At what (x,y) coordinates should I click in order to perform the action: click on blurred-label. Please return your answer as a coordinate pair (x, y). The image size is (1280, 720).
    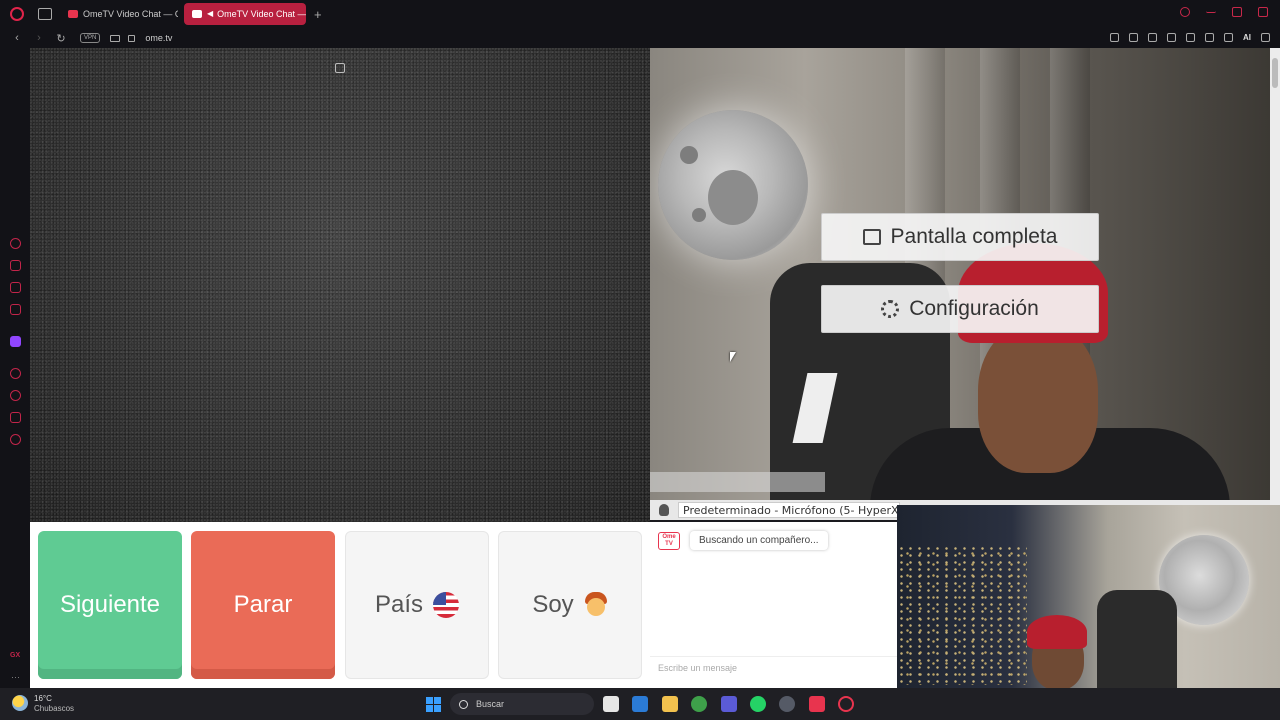
    Looking at the image, I should click on (737, 482).